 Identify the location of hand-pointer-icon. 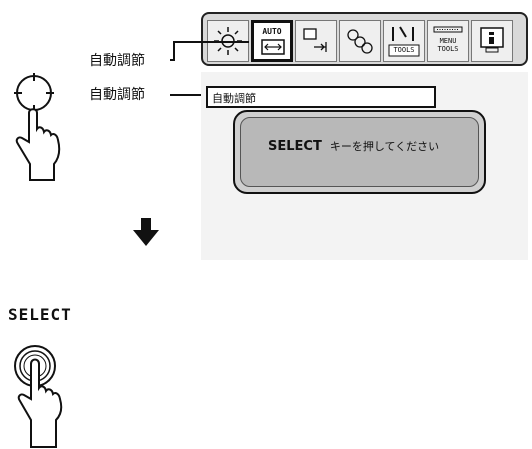
(38, 144).